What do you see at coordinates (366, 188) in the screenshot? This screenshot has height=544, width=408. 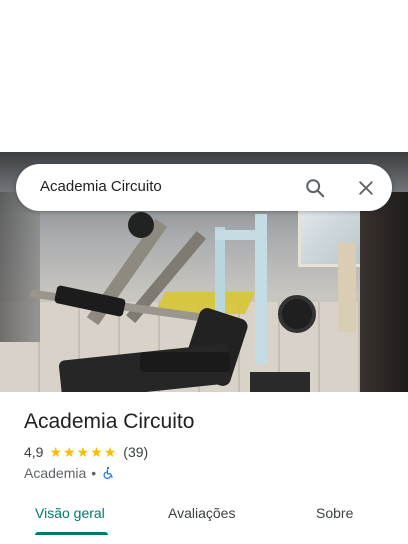 I see `close-icon` at bounding box center [366, 188].